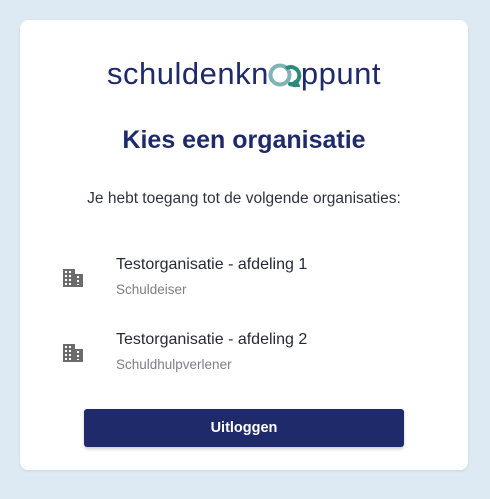 The height and width of the screenshot is (499, 490). Describe the element at coordinates (188, 73) in the screenshot. I see `logo-text-start: schuldenkn` at that location.